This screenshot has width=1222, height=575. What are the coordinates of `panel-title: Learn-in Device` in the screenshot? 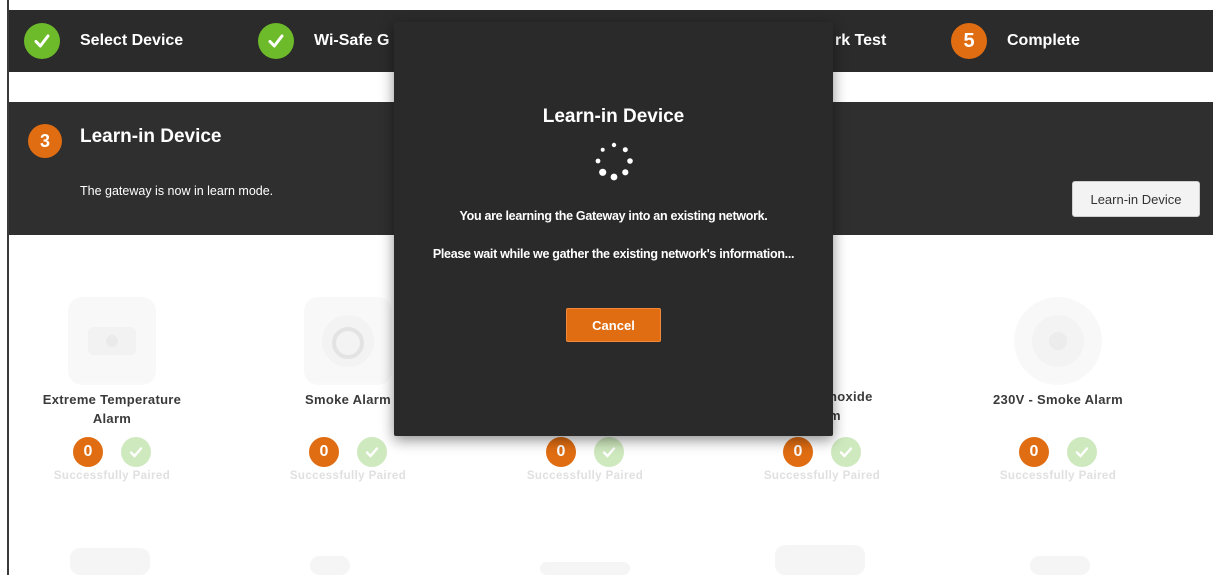 It's located at (151, 136).